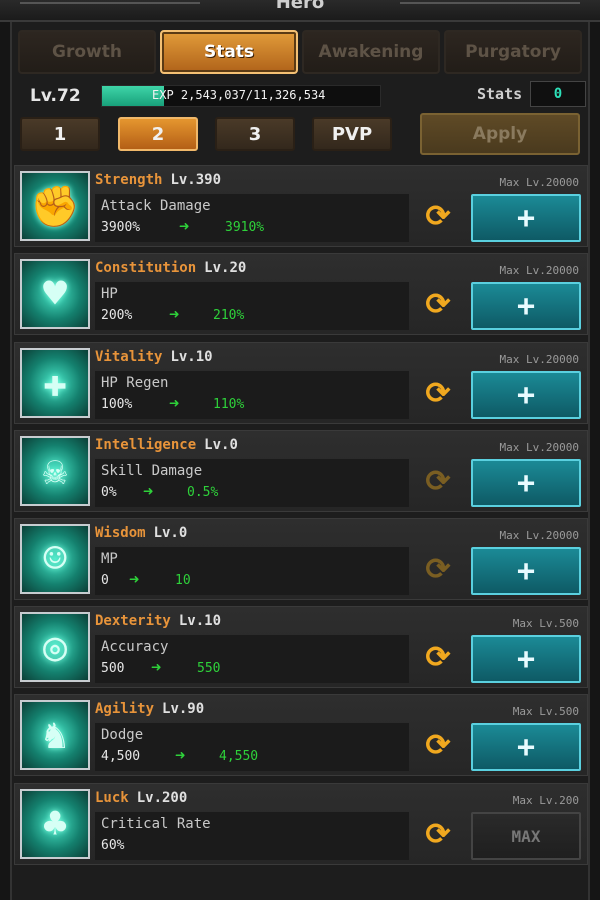 The height and width of the screenshot is (900, 600). I want to click on preset-3-button: 3, so click(255, 134).